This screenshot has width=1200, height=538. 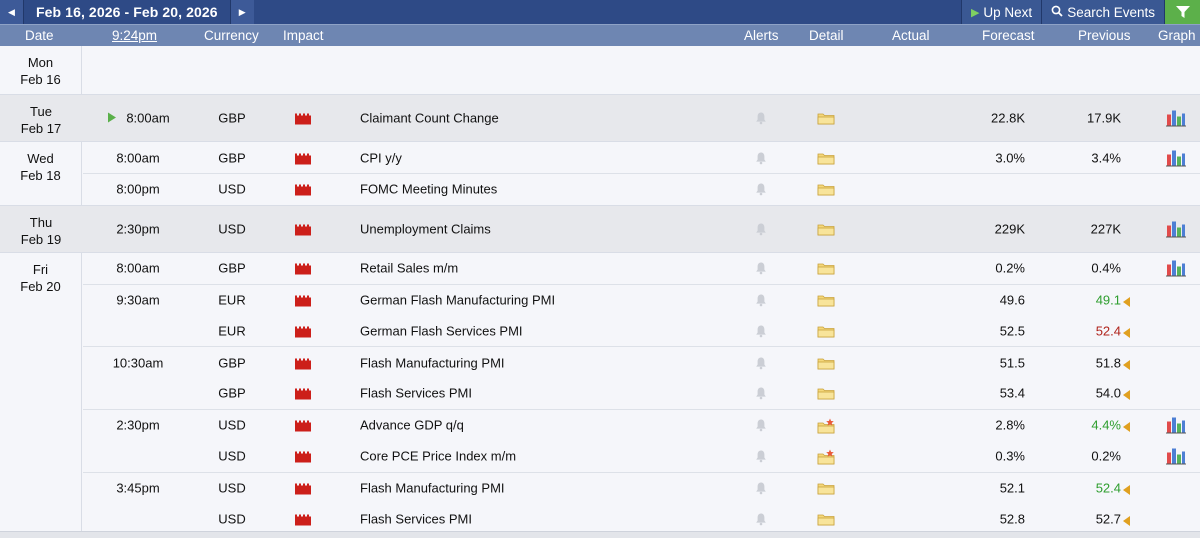 I want to click on event-row: 3:45pm USD Flash Manufacturing PMI 52.1 52.4, so click(x=641, y=487).